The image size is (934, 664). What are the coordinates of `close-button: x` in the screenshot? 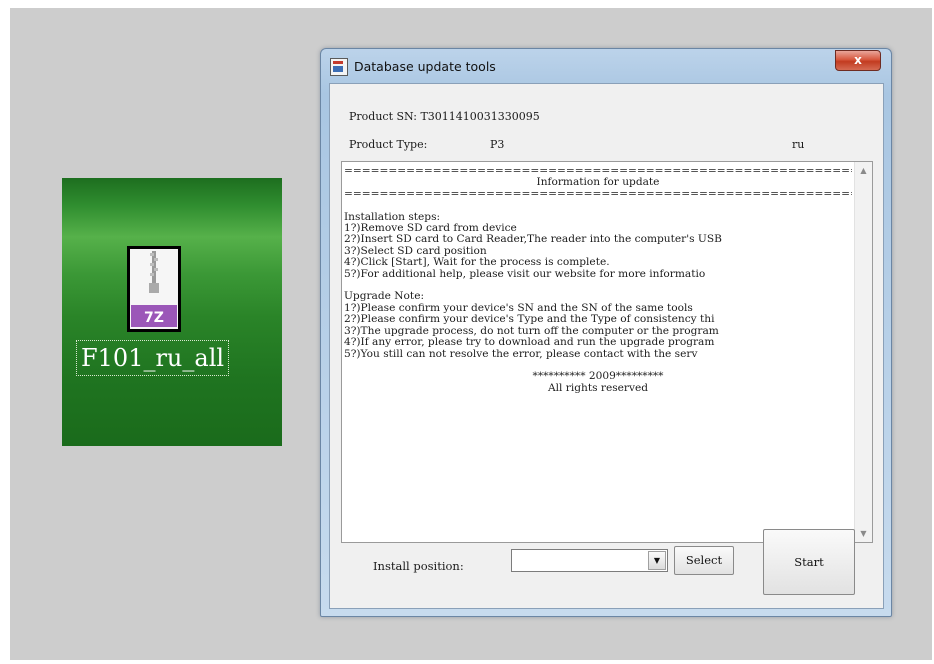 It's located at (858, 60).